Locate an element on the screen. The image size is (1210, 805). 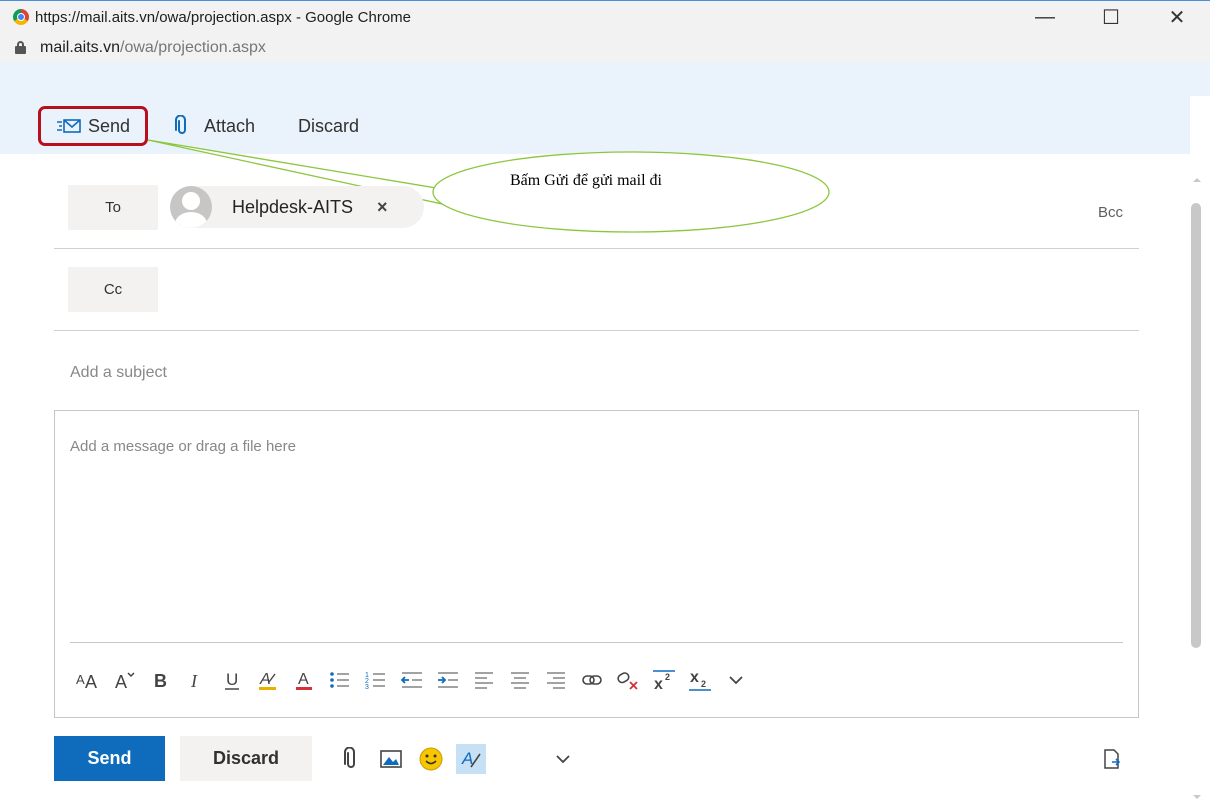
send-button: Send is located at coordinates (109, 758).